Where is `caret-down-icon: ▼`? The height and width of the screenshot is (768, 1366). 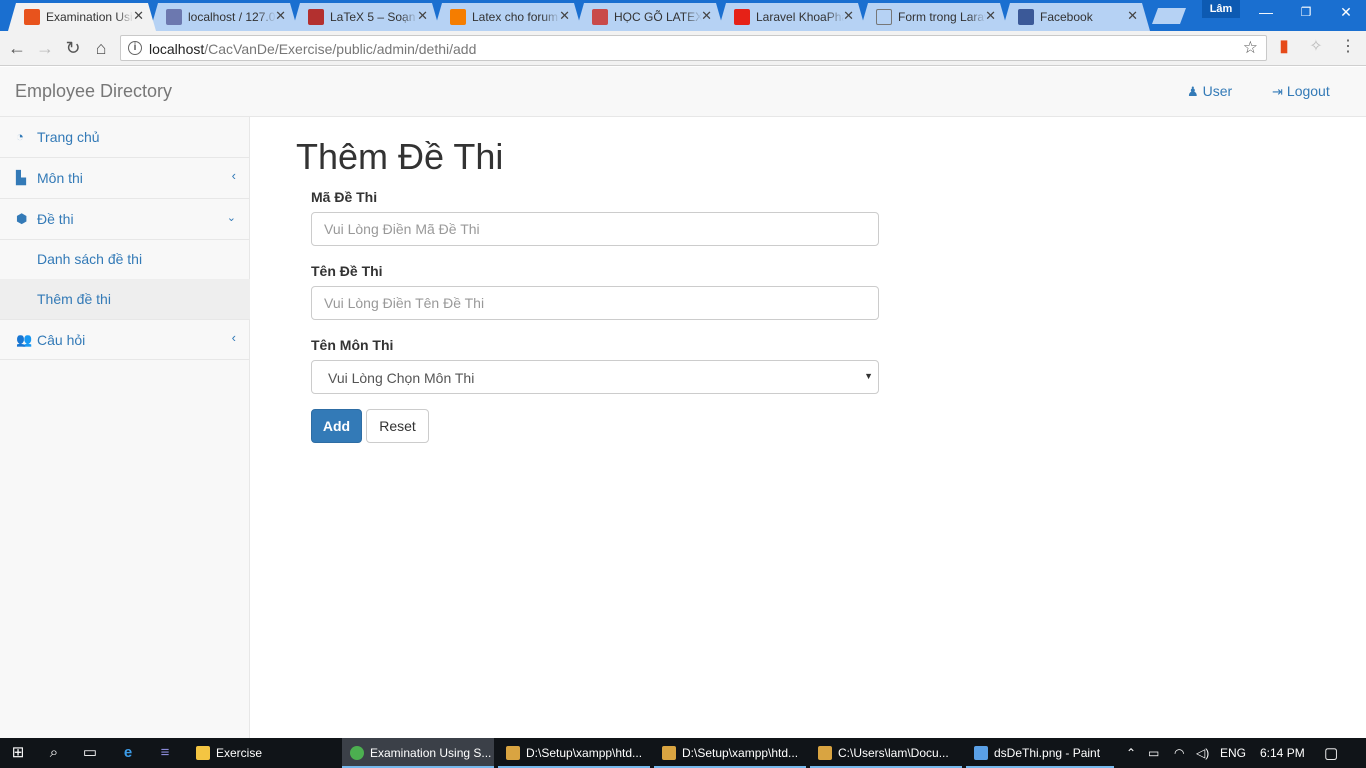
caret-down-icon: ▼ is located at coordinates (868, 376).